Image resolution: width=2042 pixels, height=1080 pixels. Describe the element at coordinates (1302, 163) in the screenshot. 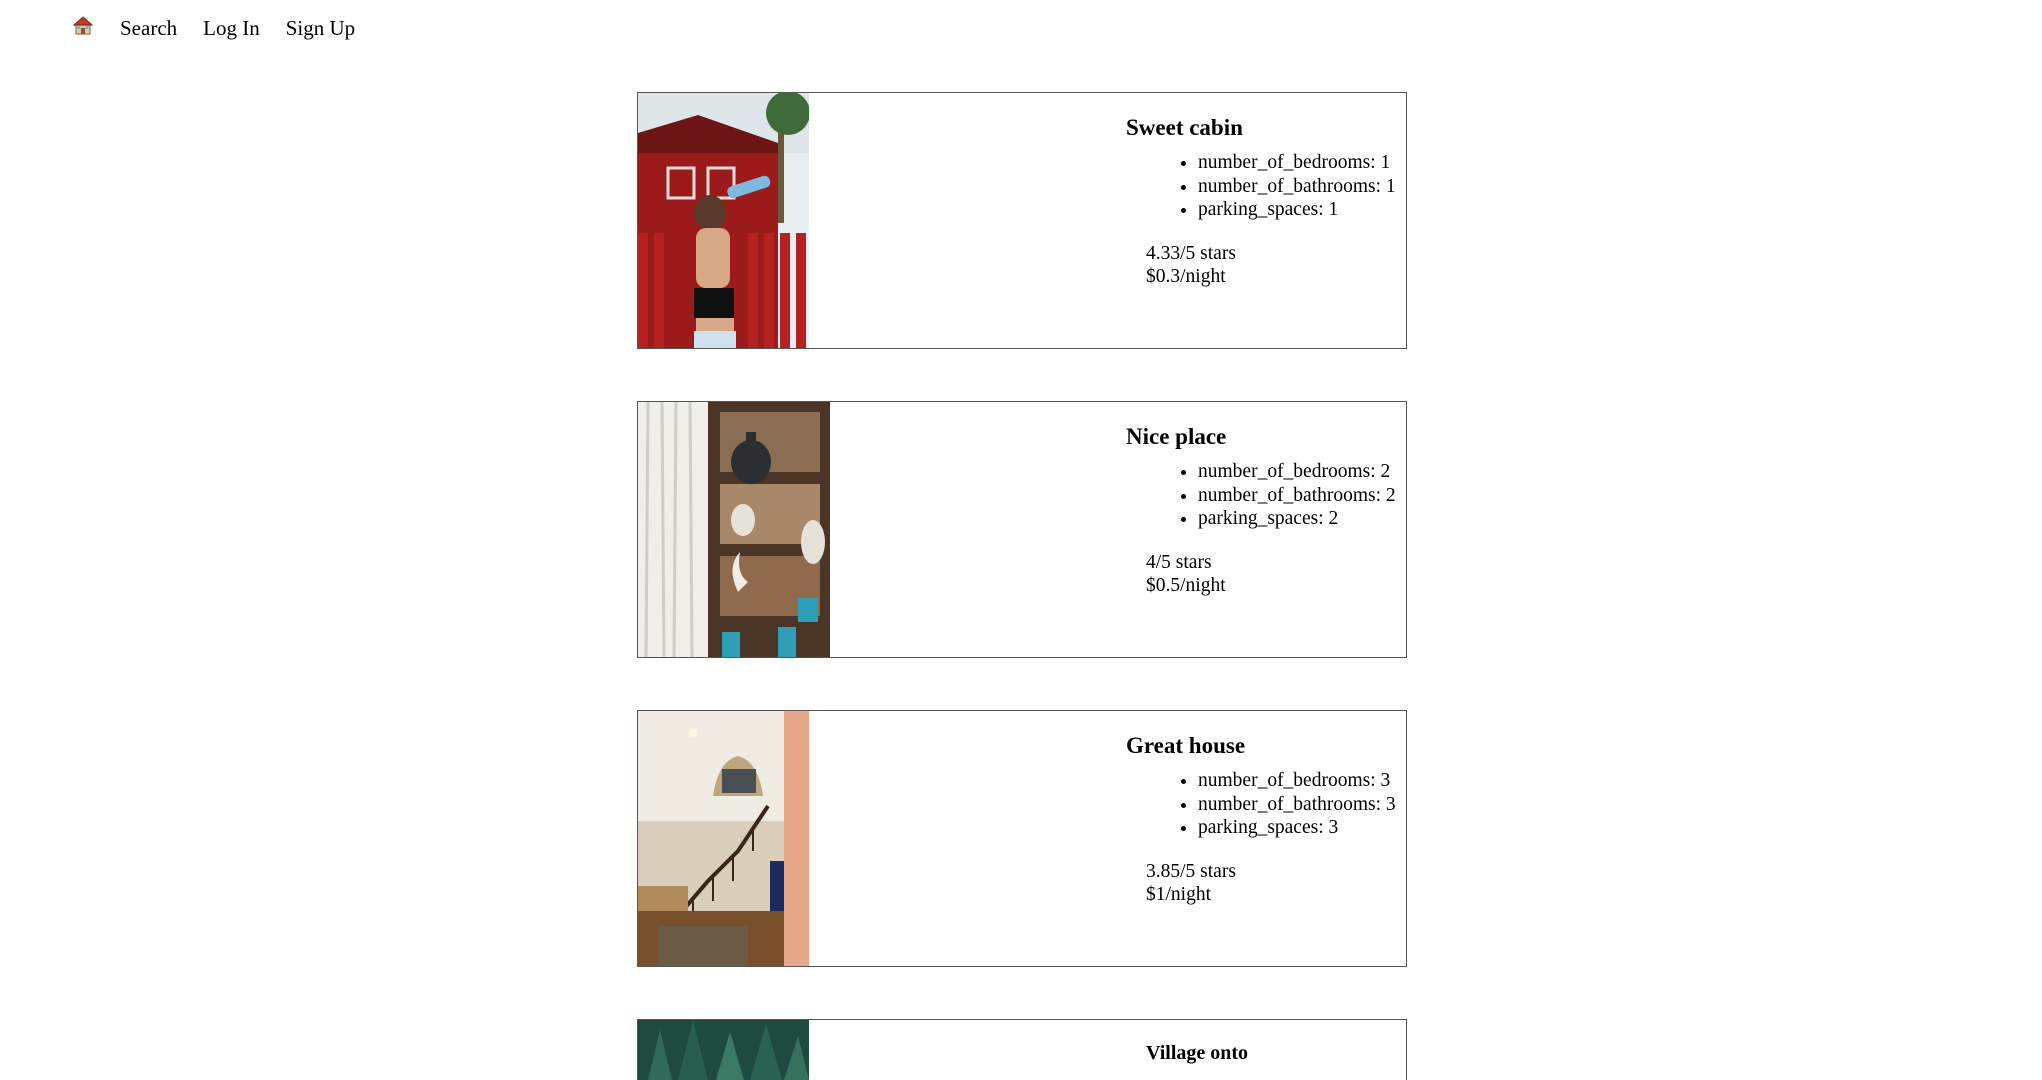

I see `feature-bedrooms: number_of_bedrooms: 1` at that location.